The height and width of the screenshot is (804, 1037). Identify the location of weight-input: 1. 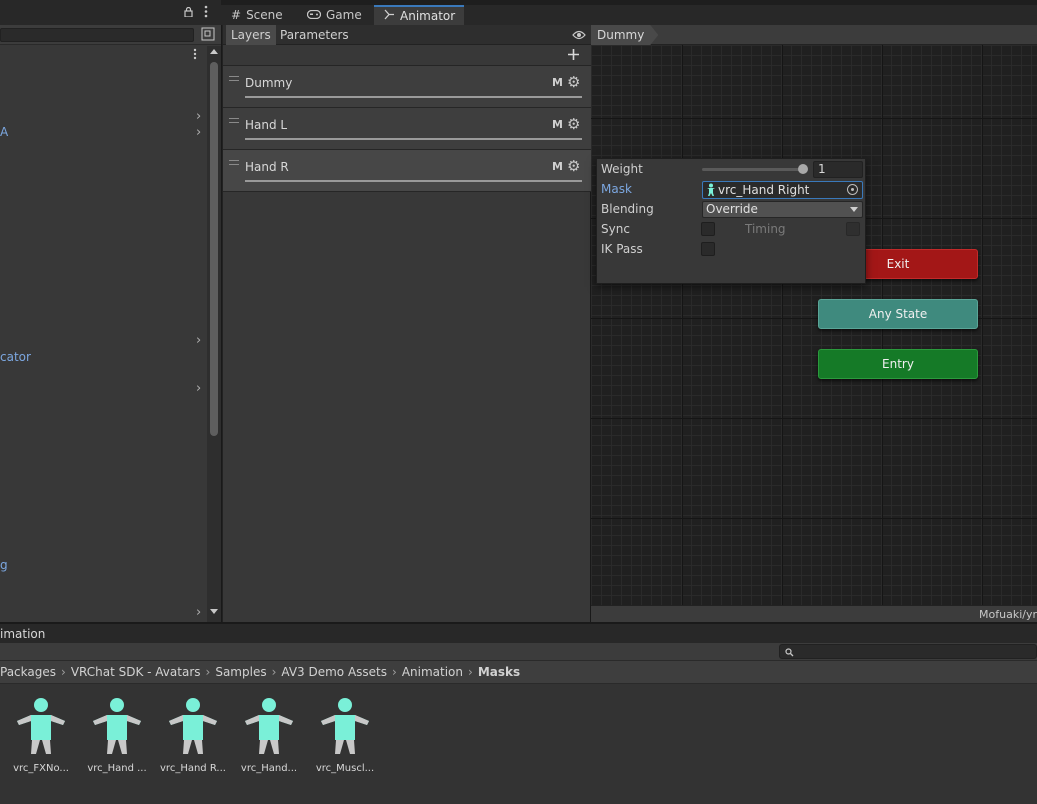
(838, 169).